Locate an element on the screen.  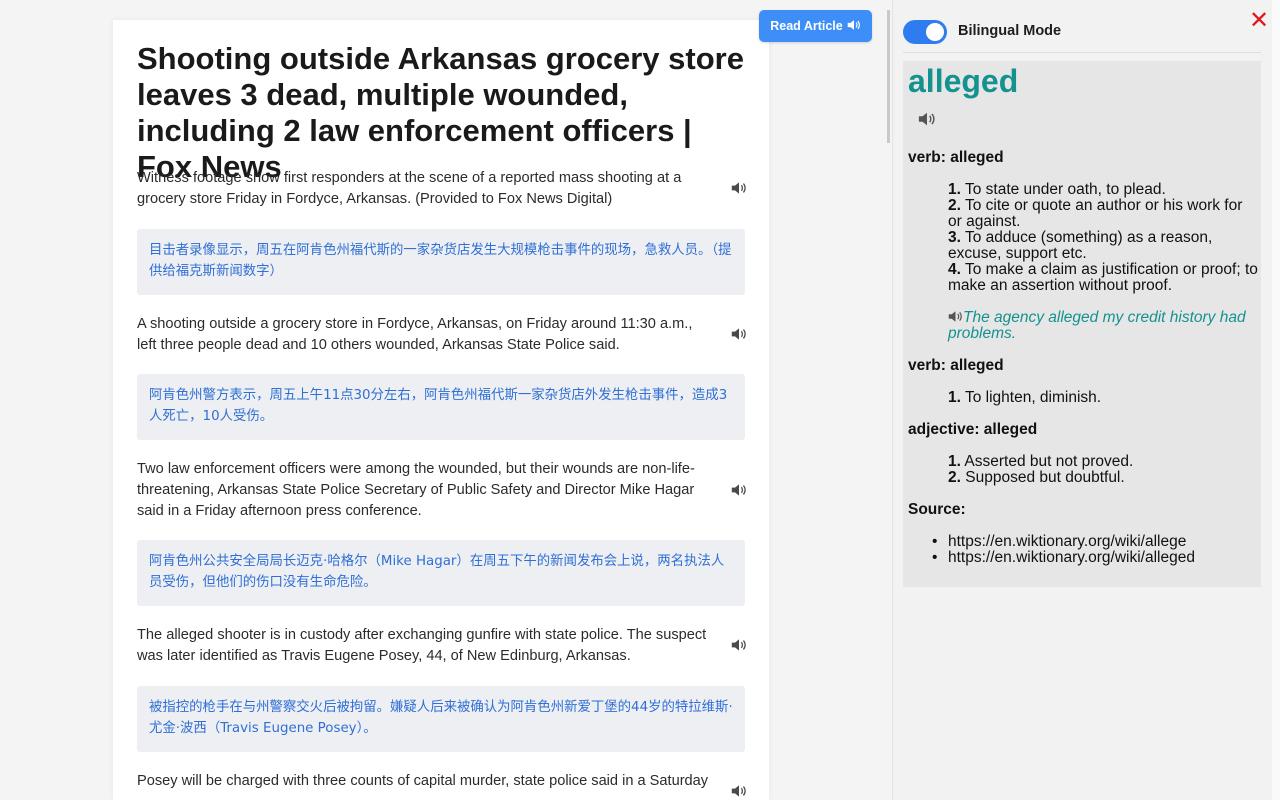
definition-item: 1. Asserted but not proved. is located at coordinates (1041, 461).